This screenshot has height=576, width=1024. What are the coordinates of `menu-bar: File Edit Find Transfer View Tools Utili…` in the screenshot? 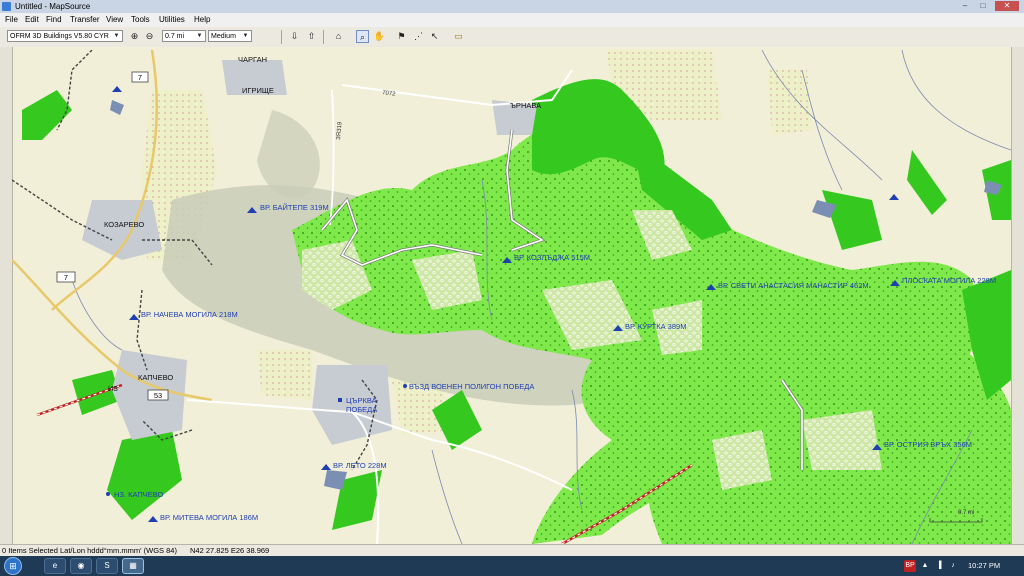 It's located at (512, 20).